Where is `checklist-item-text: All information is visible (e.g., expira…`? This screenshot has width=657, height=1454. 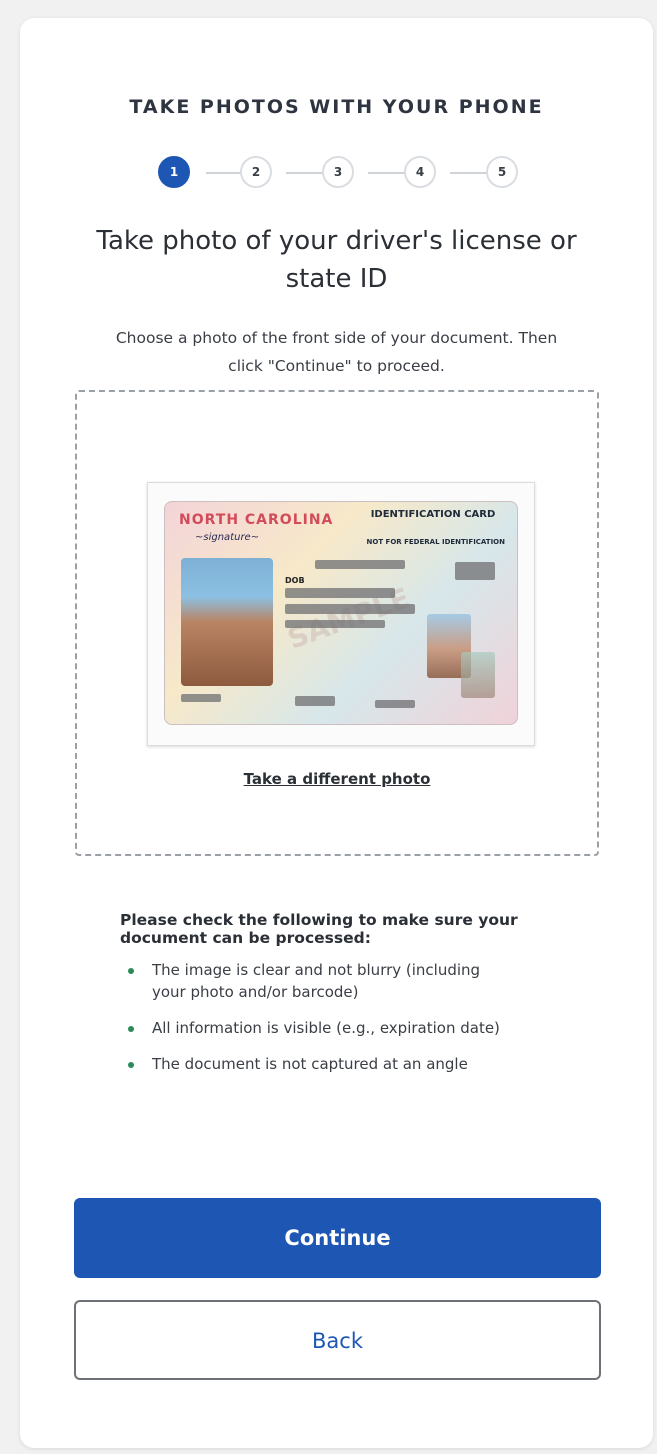
checklist-item-text: All information is visible (e.g., expira… is located at coordinates (326, 1028).